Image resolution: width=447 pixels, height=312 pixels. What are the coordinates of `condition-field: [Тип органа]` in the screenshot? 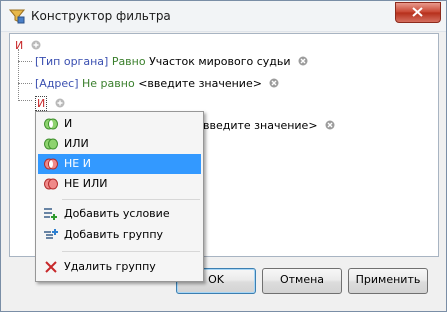 It's located at (71, 61).